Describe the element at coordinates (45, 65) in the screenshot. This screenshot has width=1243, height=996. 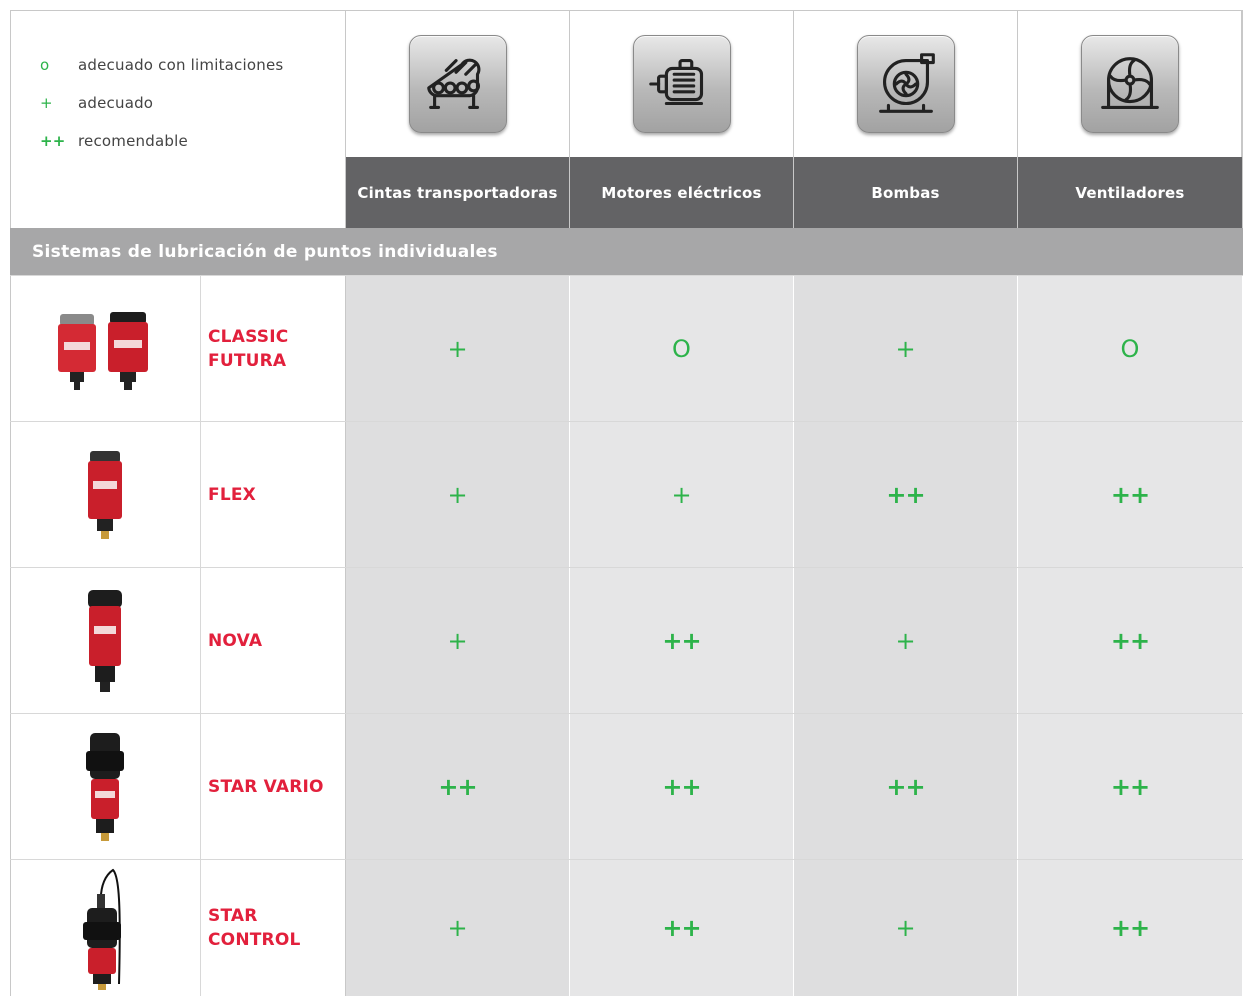
I see `legend-symbol: o` at that location.